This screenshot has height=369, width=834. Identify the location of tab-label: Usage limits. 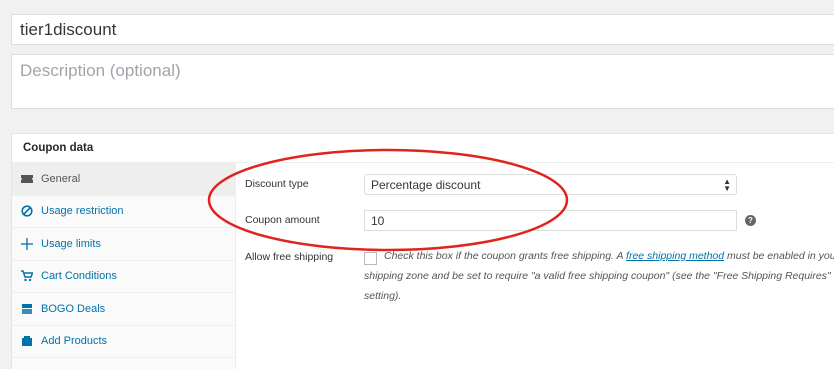
(71, 243).